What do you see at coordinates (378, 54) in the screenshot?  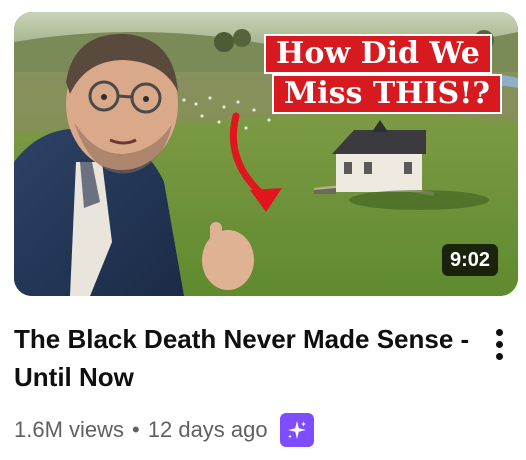 I see `thumbnail-caption-line1: How Did We` at bounding box center [378, 54].